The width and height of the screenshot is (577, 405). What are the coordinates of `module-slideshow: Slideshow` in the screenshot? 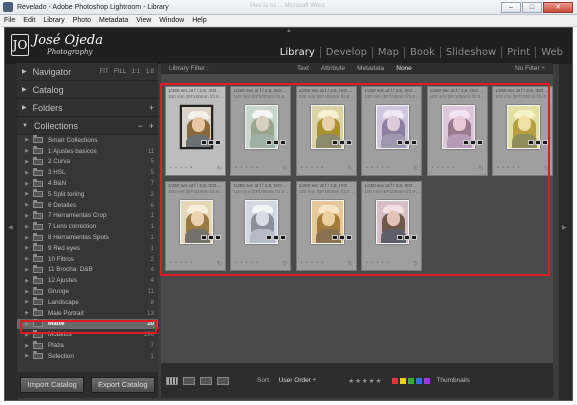 It's located at (470, 52).